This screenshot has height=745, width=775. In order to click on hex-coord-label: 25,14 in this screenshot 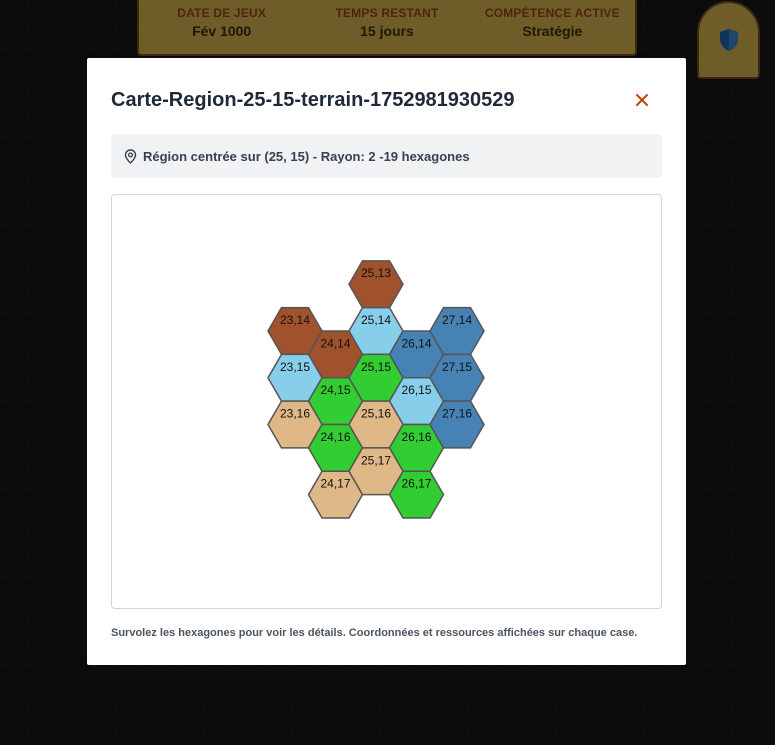, I will do `click(376, 320)`.